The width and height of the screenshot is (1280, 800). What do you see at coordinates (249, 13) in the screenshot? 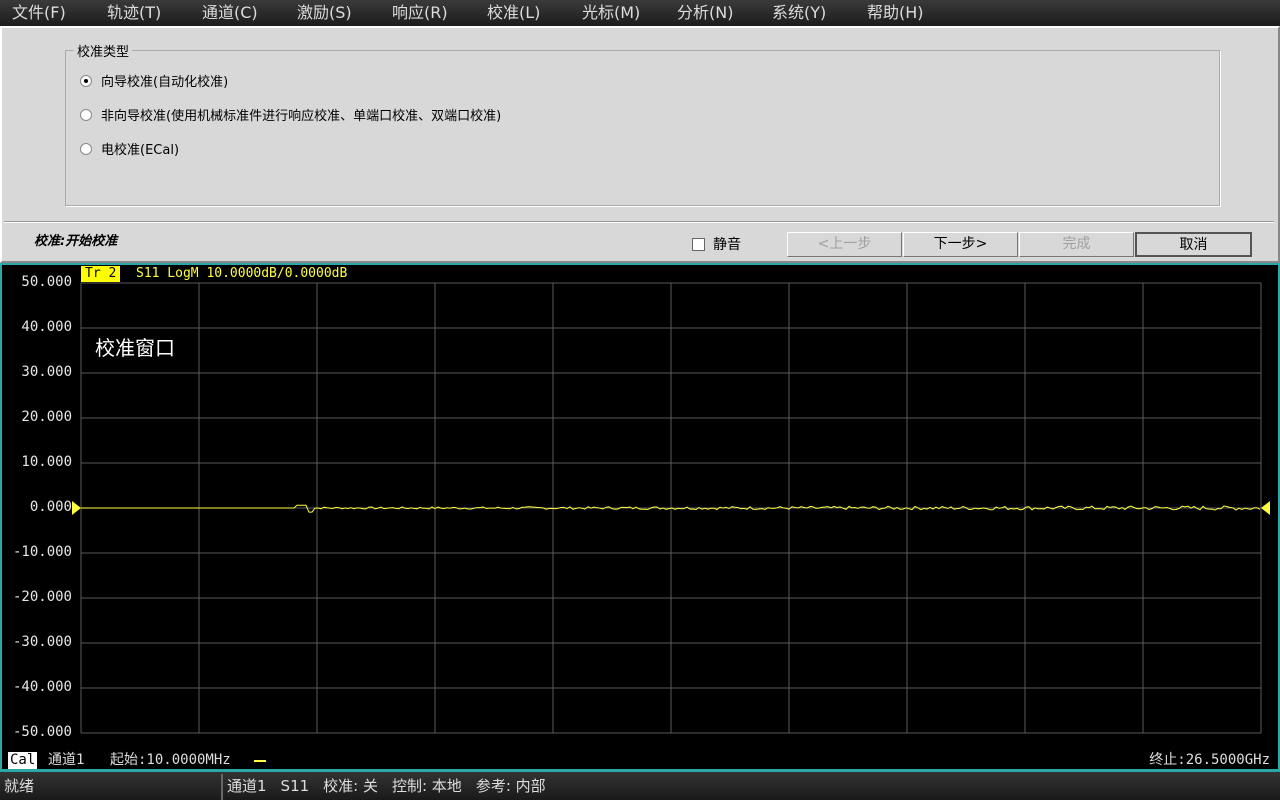
I see `menu-item: 通道(C)` at bounding box center [249, 13].